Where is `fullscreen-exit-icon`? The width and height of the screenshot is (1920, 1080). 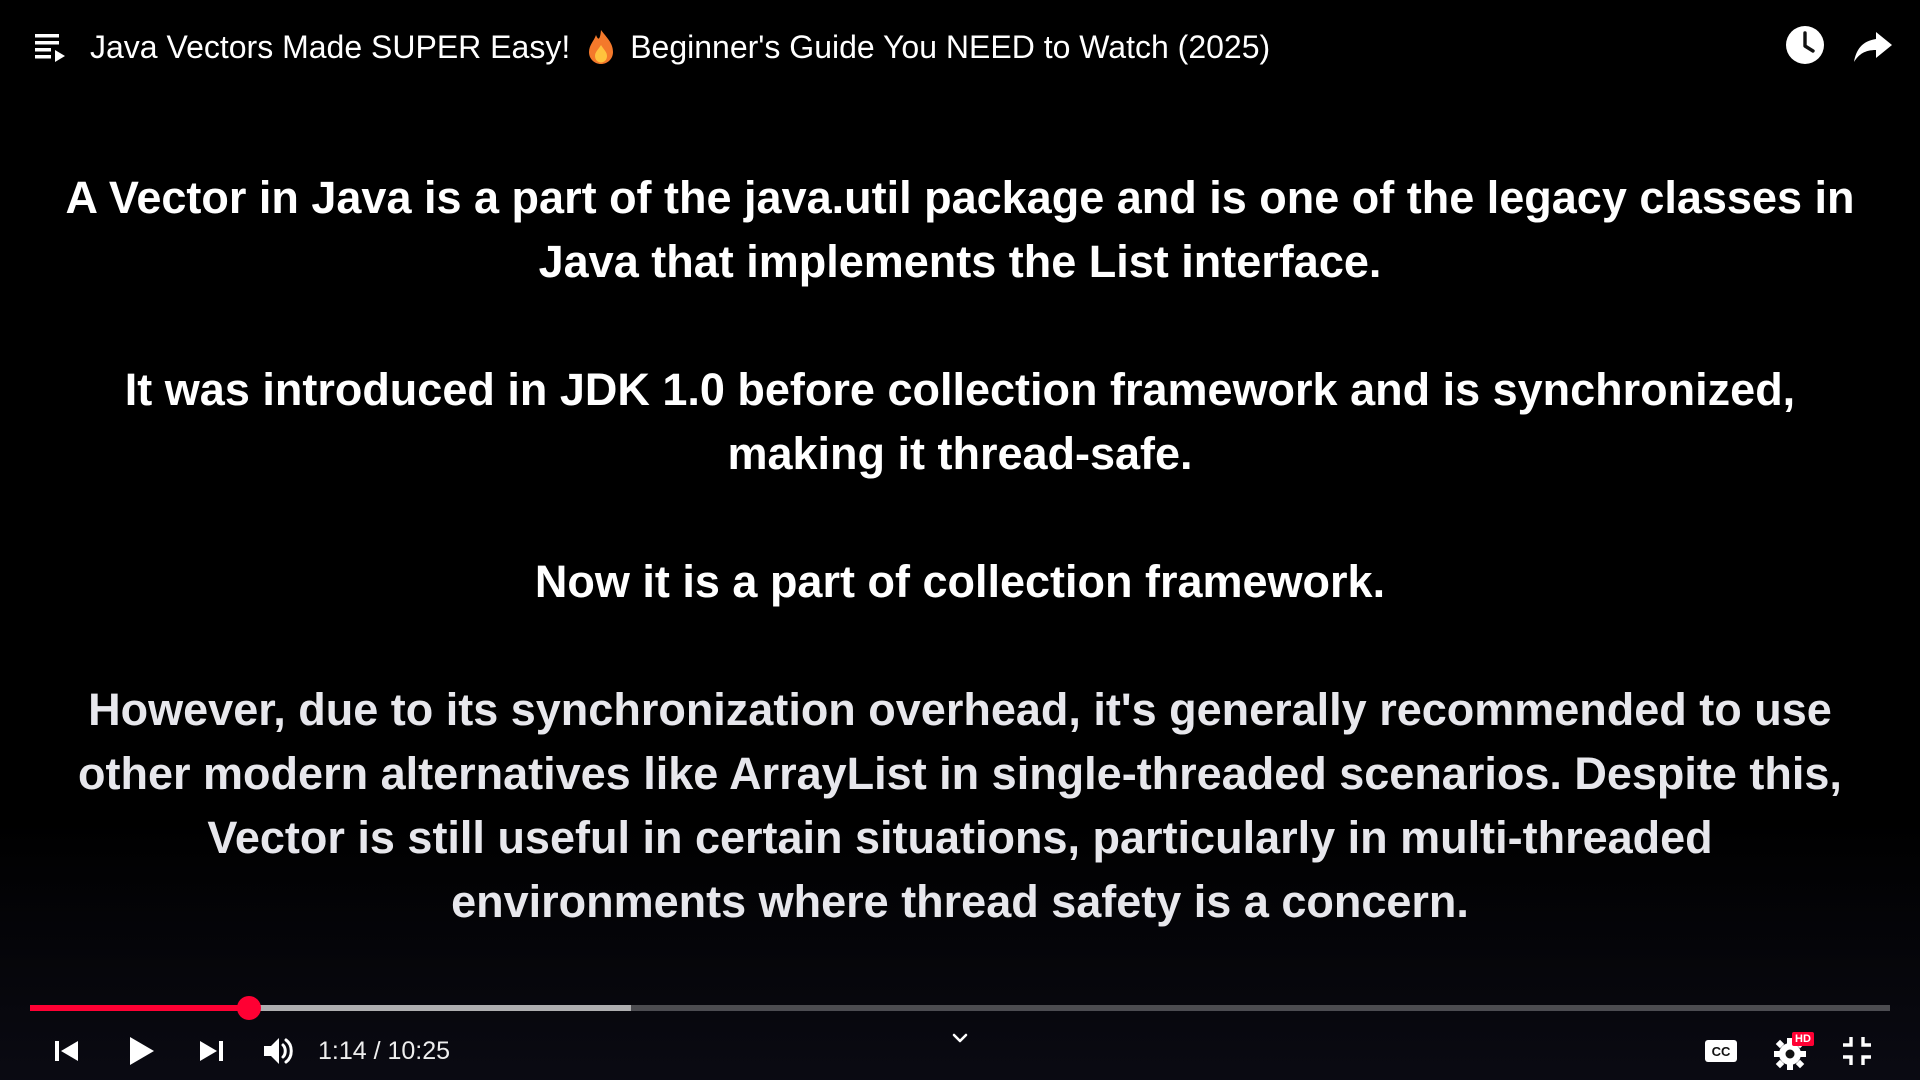 fullscreen-exit-icon is located at coordinates (1857, 1051).